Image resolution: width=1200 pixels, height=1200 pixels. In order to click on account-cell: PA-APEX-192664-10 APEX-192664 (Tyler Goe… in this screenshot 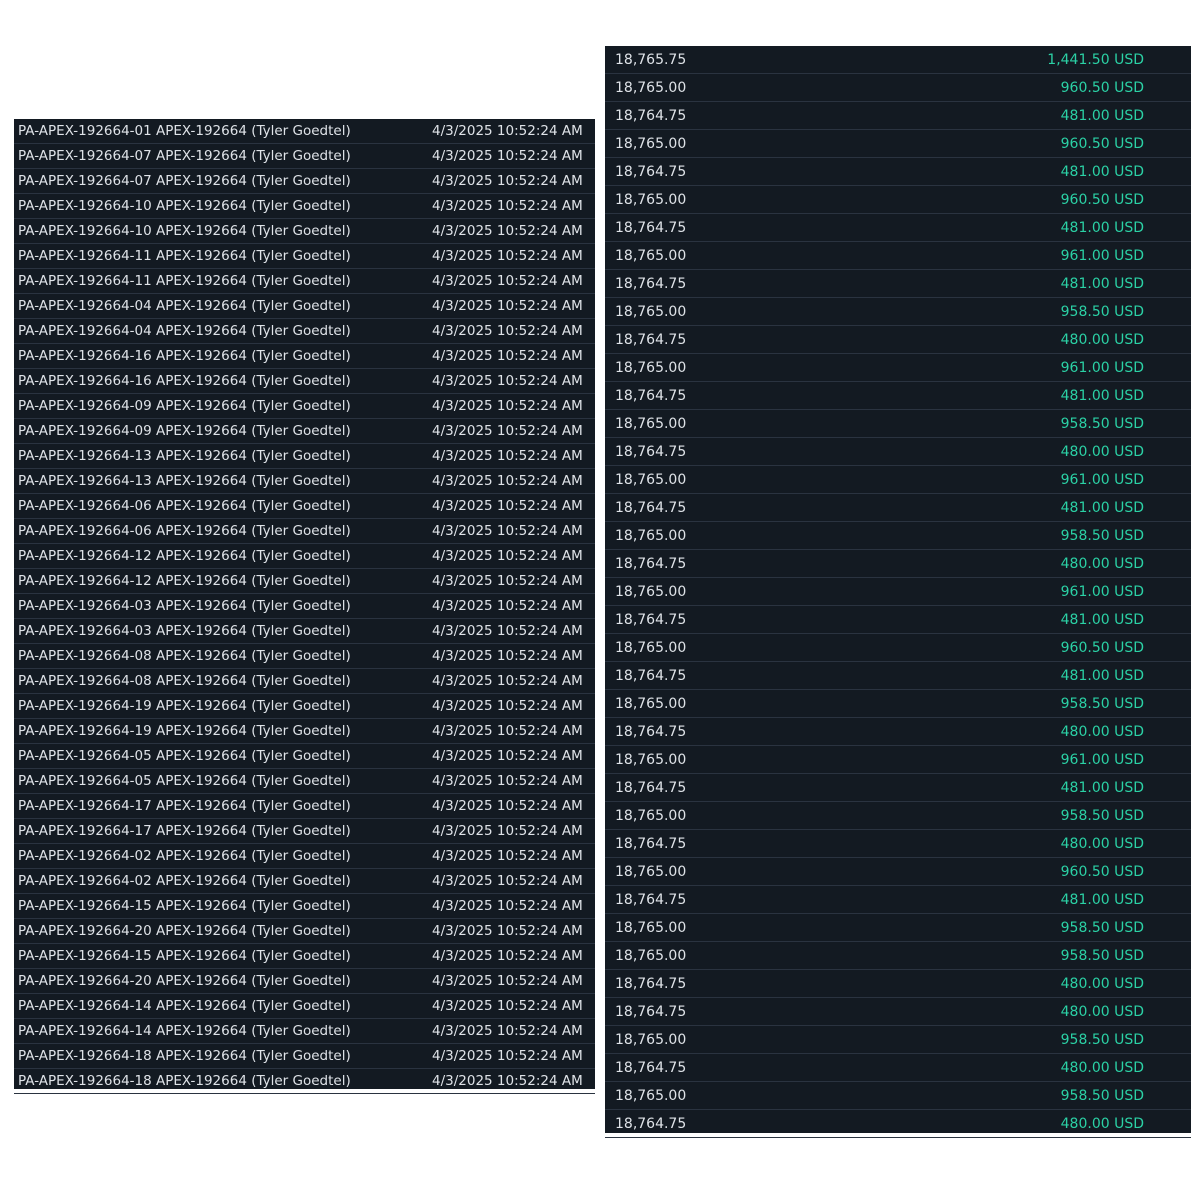, I will do `click(184, 206)`.